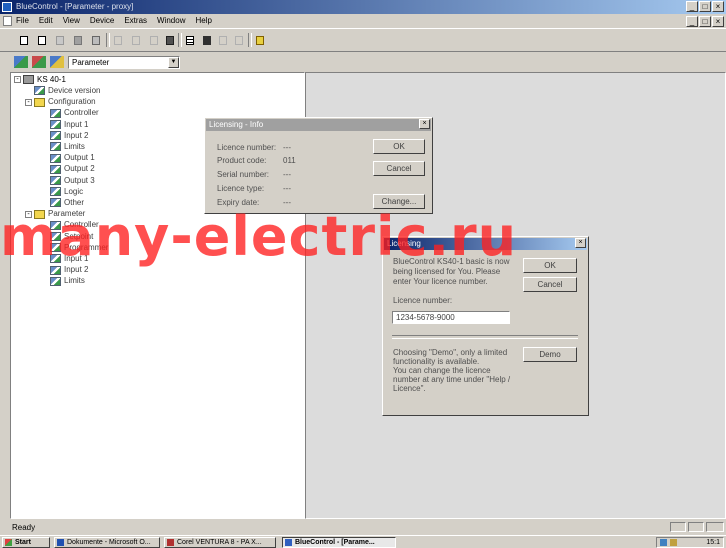  Describe the element at coordinates (203, 20) in the screenshot. I see `menu-help: Help` at that location.